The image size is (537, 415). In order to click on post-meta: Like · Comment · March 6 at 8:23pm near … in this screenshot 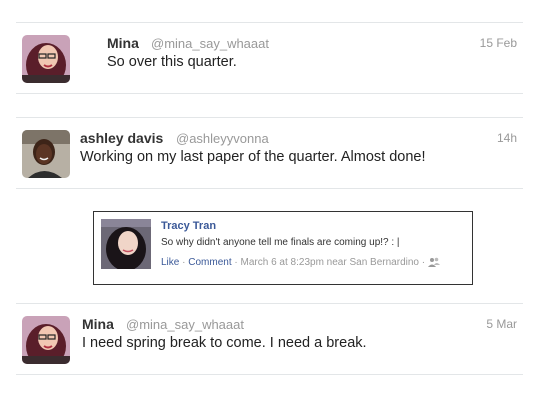, I will do `click(300, 263)`.